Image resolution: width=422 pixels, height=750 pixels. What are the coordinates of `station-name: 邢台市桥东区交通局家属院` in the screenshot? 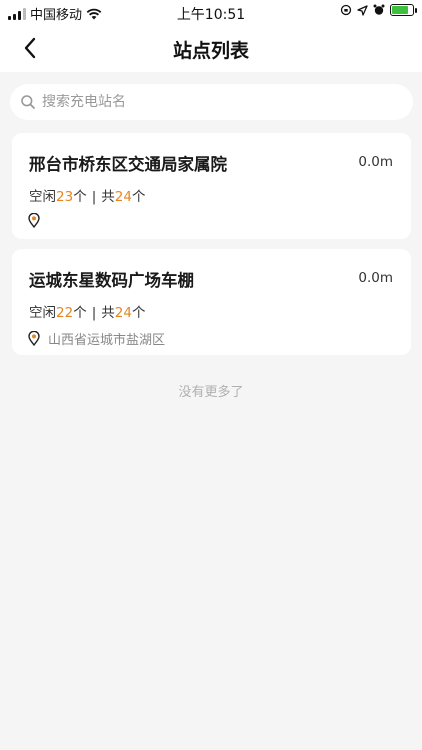 It's located at (128, 164).